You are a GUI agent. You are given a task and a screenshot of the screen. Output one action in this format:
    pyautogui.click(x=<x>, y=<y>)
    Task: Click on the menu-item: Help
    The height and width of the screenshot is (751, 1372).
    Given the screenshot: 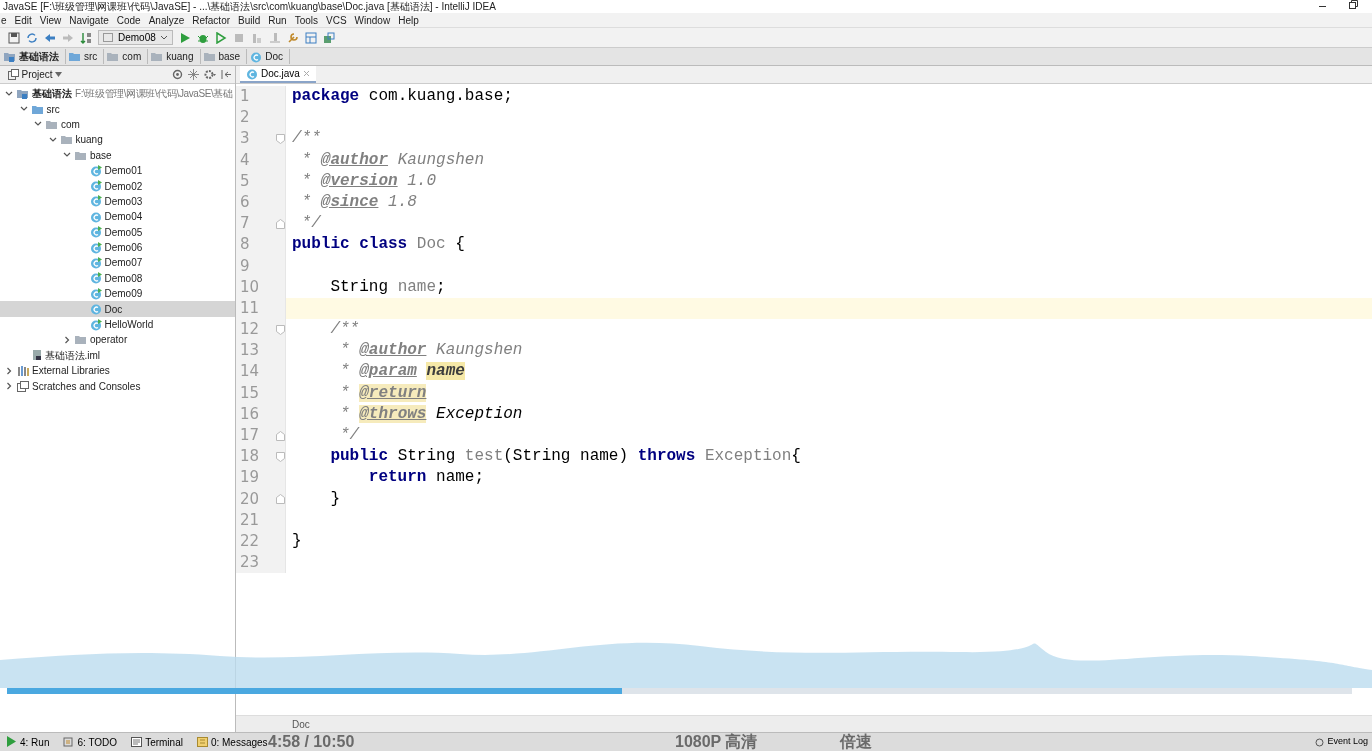 What is the action you would take?
    pyautogui.click(x=408, y=20)
    